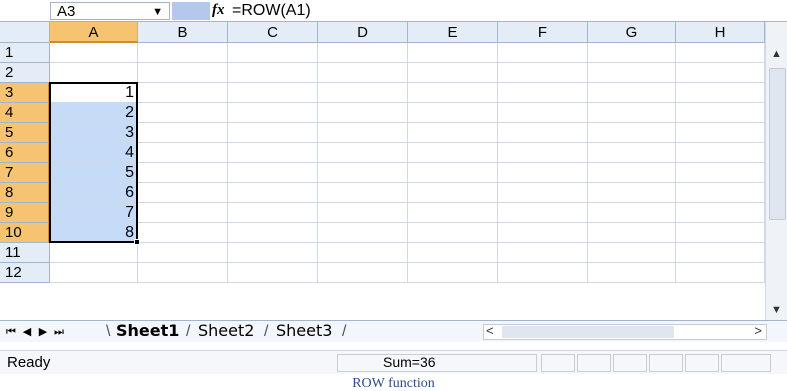  Describe the element at coordinates (183, 193) in the screenshot. I see `cell-b8` at that location.